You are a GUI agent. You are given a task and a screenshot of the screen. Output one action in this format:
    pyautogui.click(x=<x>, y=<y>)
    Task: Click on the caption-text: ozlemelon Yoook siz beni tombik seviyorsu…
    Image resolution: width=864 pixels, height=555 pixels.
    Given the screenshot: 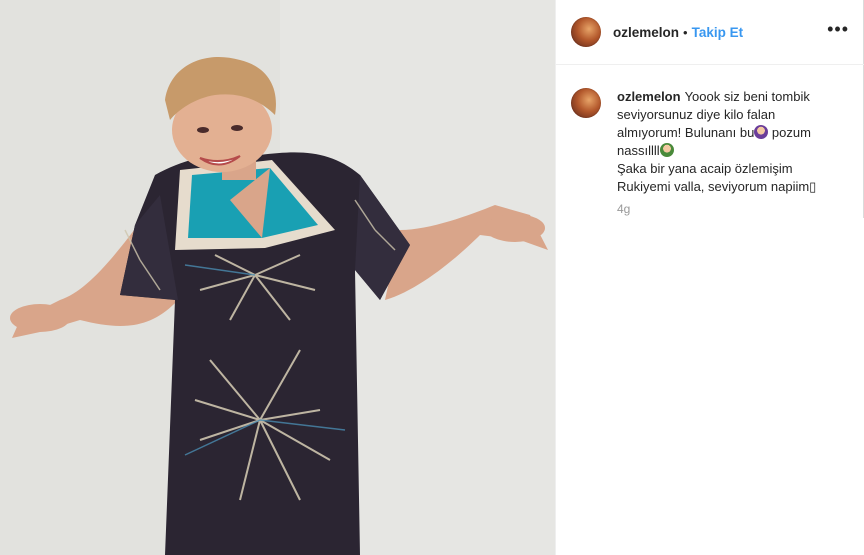 What is the action you would take?
    pyautogui.click(x=729, y=142)
    